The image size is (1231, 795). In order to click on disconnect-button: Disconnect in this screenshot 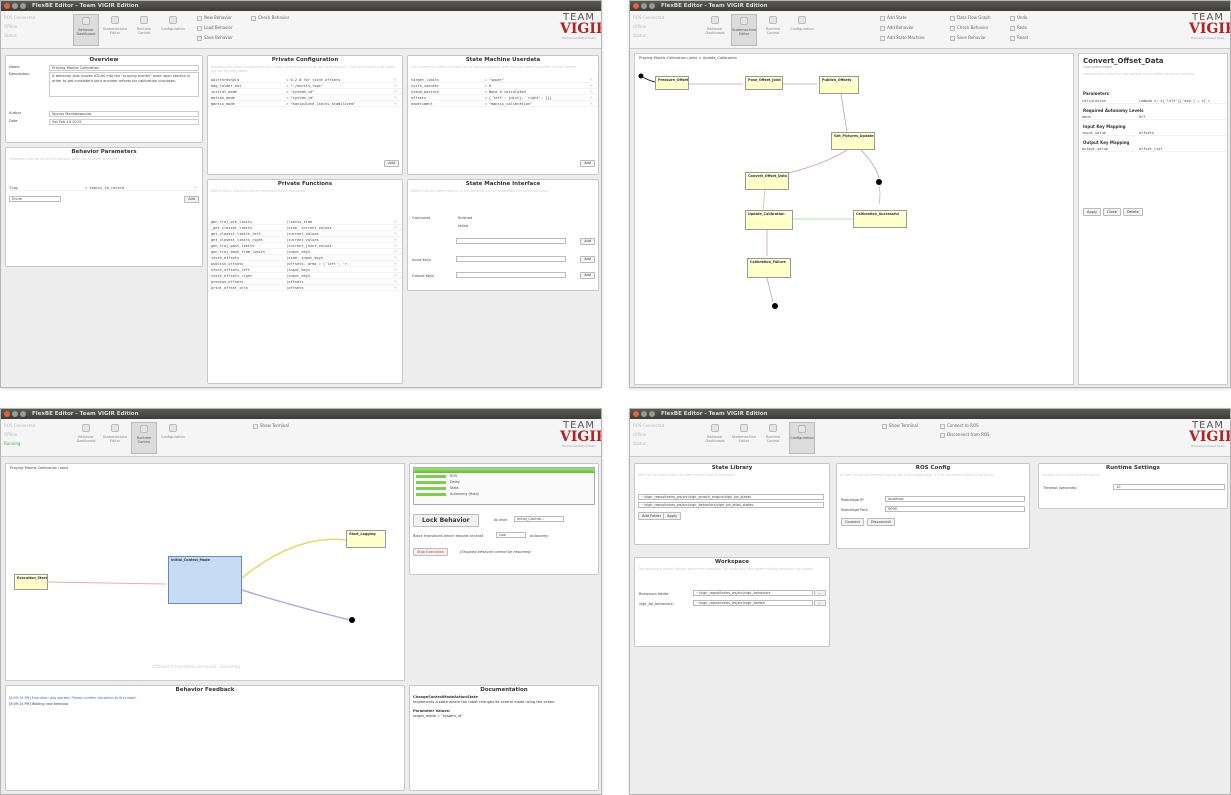, I will do `click(881, 522)`.